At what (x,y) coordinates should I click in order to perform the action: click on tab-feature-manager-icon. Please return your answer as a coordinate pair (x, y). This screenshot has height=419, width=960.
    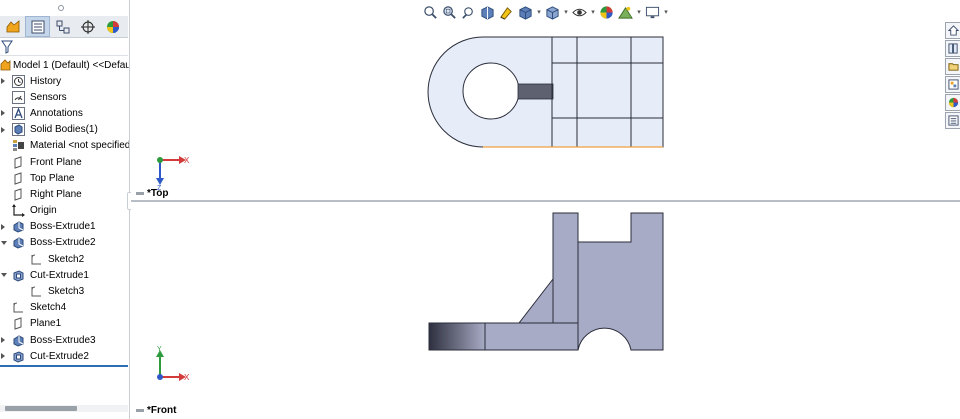
    Looking at the image, I should click on (12, 26).